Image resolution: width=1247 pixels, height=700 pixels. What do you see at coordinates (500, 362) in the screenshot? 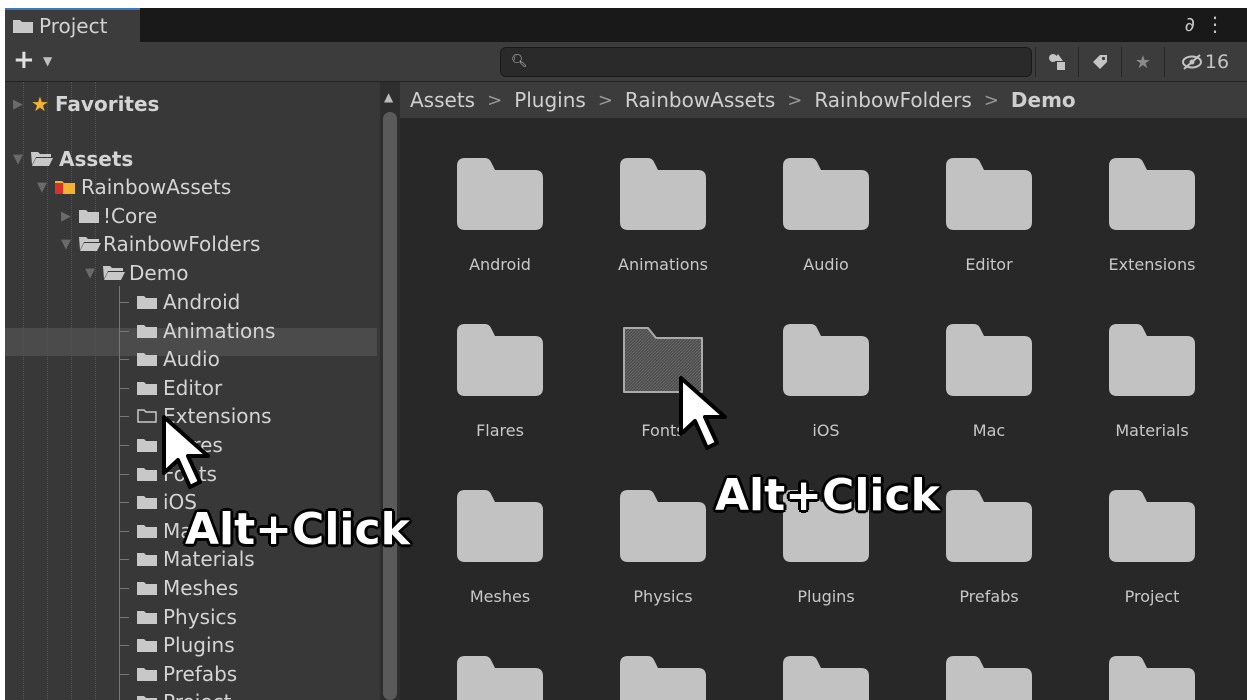
I see `asset-folder-flares: Flares` at bounding box center [500, 362].